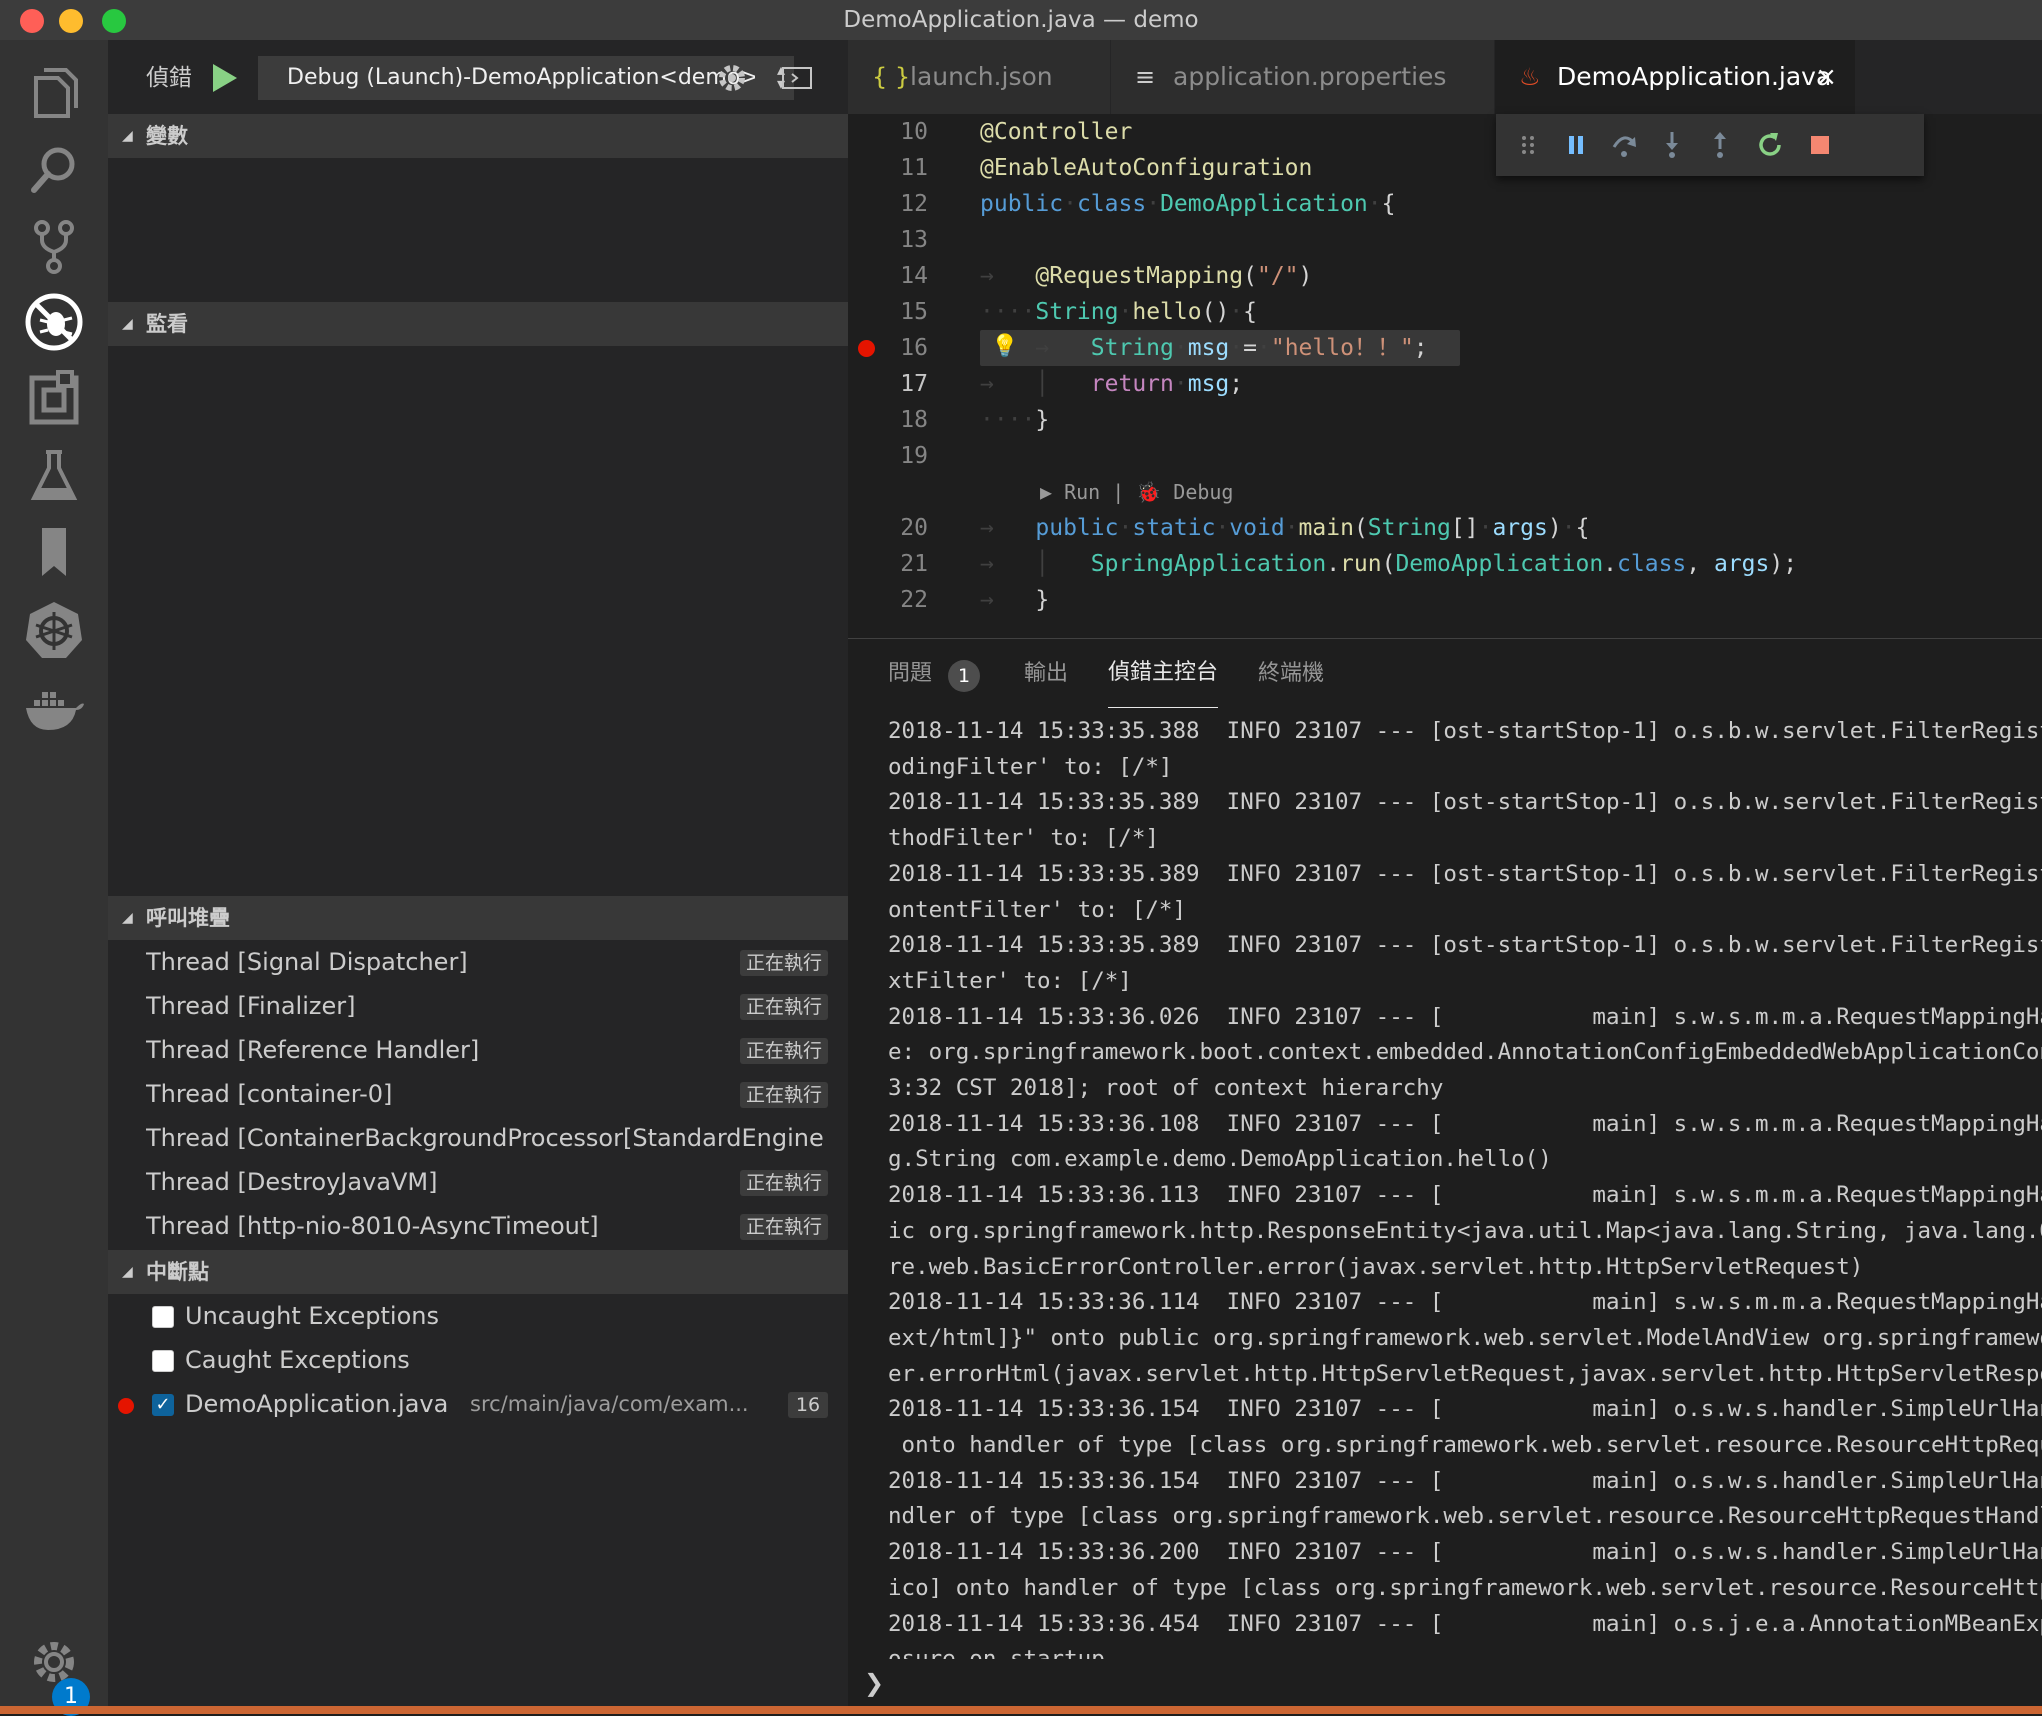 This screenshot has width=2042, height=1716. I want to click on code-text: → String·msg·=·"hello！！";, so click(1204, 348).